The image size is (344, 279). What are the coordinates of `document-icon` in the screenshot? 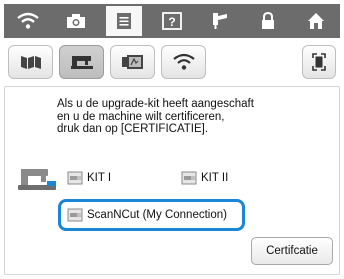 It's located at (124, 21).